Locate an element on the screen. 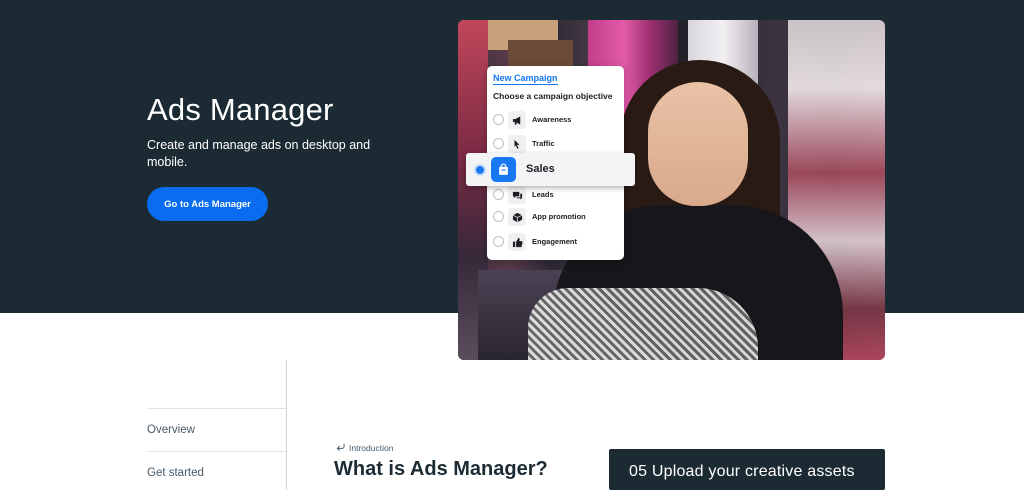 The image size is (1024, 490). step-card-upload: 05 Upload your creative assets is located at coordinates (747, 469).